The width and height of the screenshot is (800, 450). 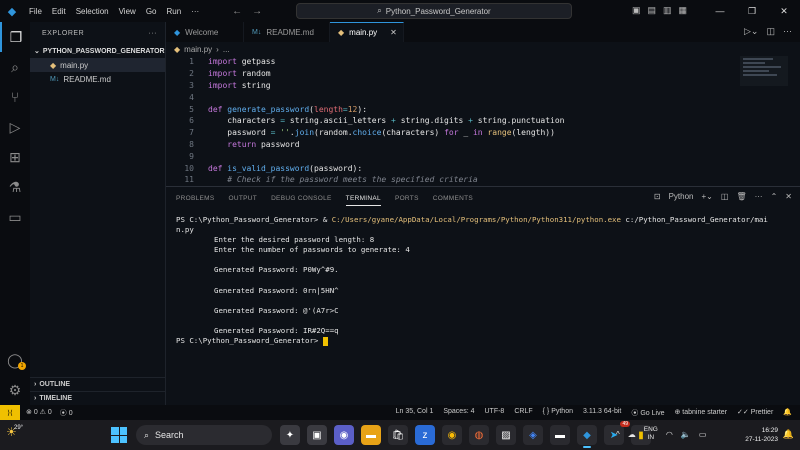 What do you see at coordinates (15, 187) in the screenshot?
I see `testing-icon: ⚗` at bounding box center [15, 187].